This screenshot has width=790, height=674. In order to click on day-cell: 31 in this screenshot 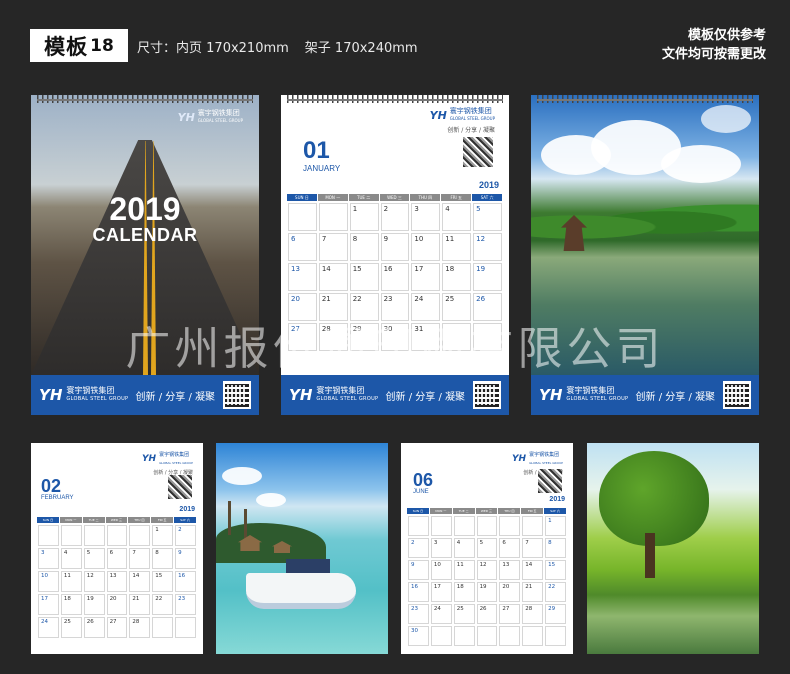, I will do `click(426, 337)`.